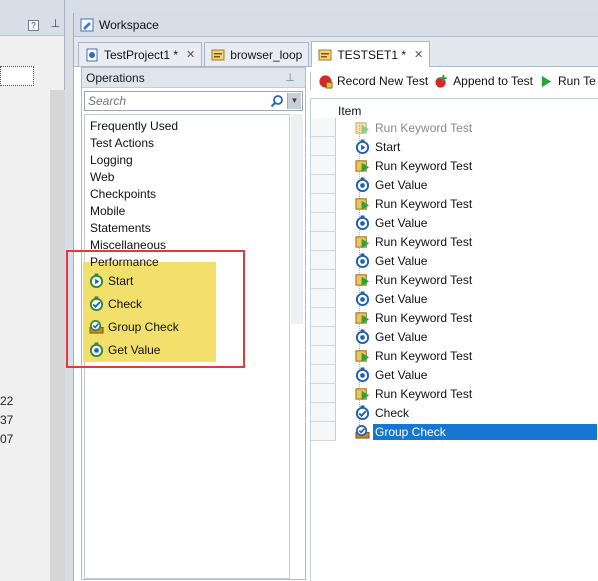 This screenshot has width=598, height=581. I want to click on record-new-test-label: Record New Test, so click(383, 81).